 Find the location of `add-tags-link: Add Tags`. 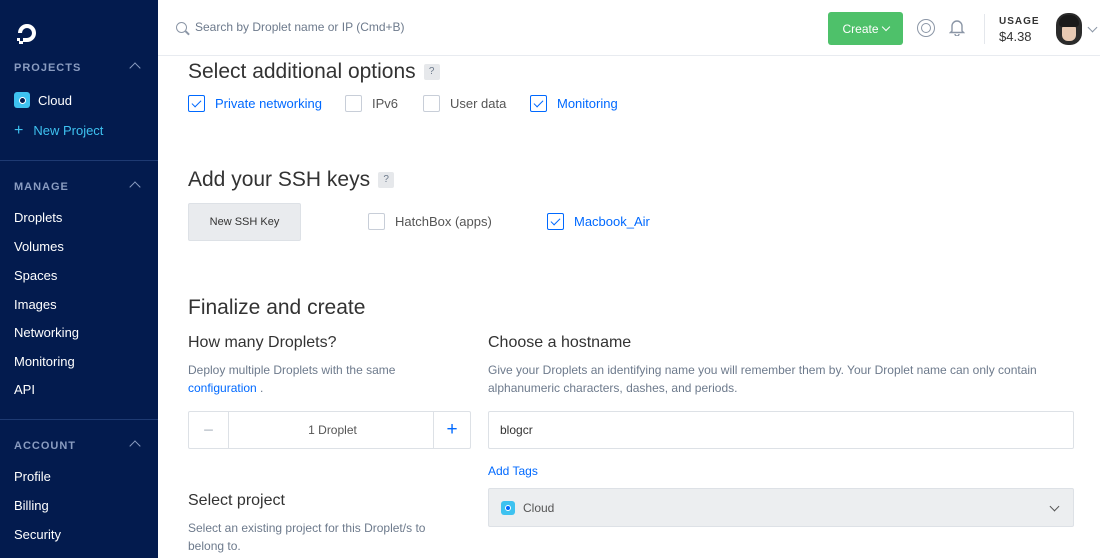

add-tags-link: Add Tags is located at coordinates (513, 471).